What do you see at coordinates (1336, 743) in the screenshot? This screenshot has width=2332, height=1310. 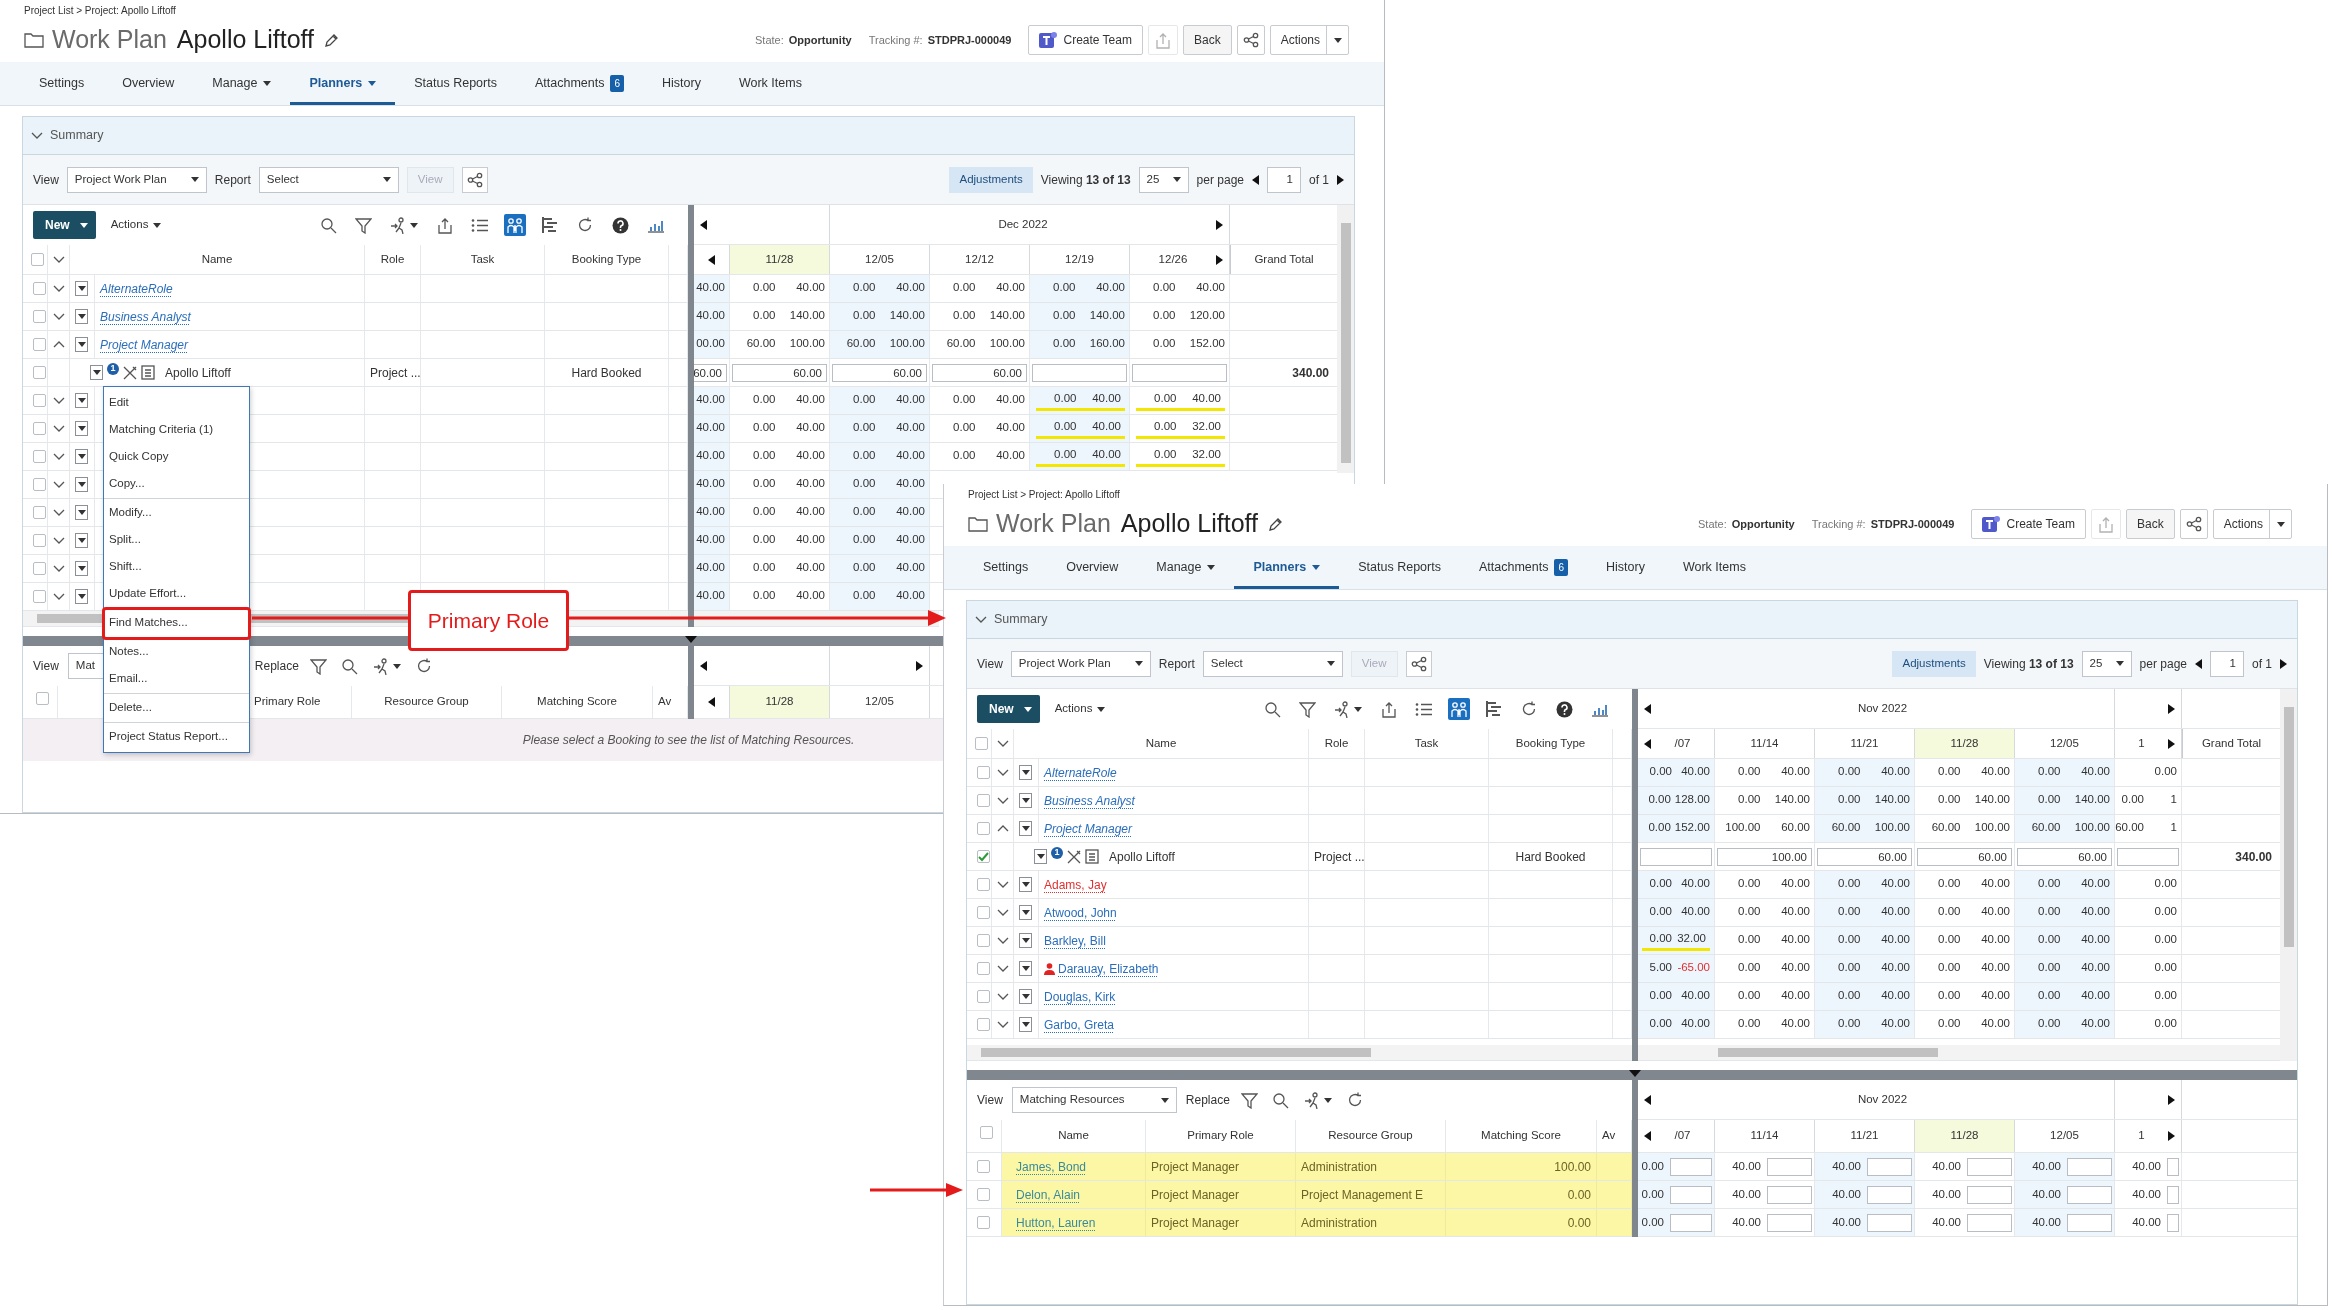 I see `column-header: Role` at bounding box center [1336, 743].